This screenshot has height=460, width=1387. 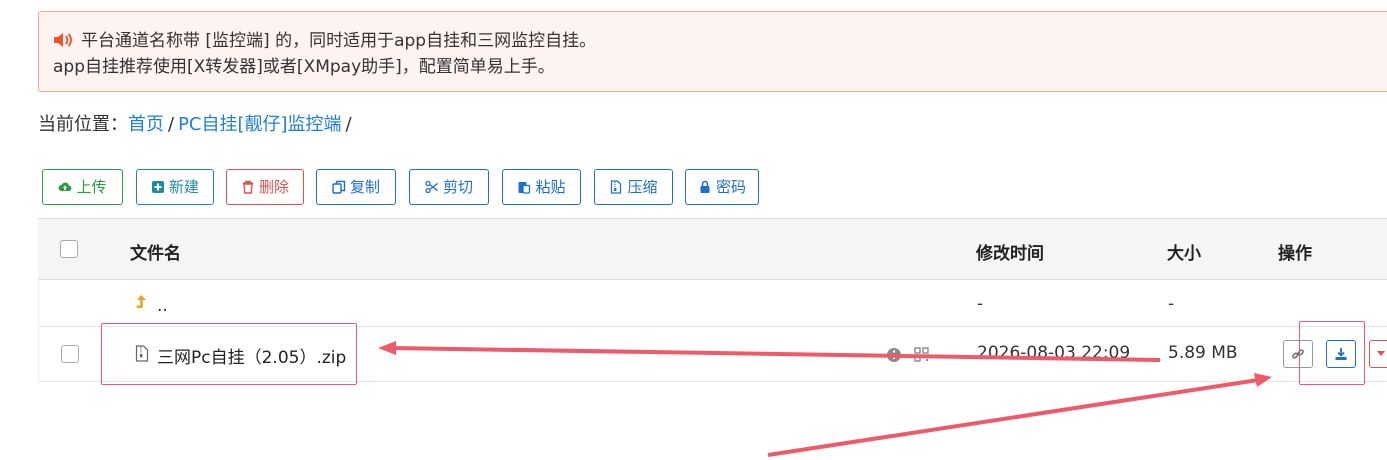 What do you see at coordinates (1203, 353) in the screenshot?
I see `file-size: 5.89 MB` at bounding box center [1203, 353].